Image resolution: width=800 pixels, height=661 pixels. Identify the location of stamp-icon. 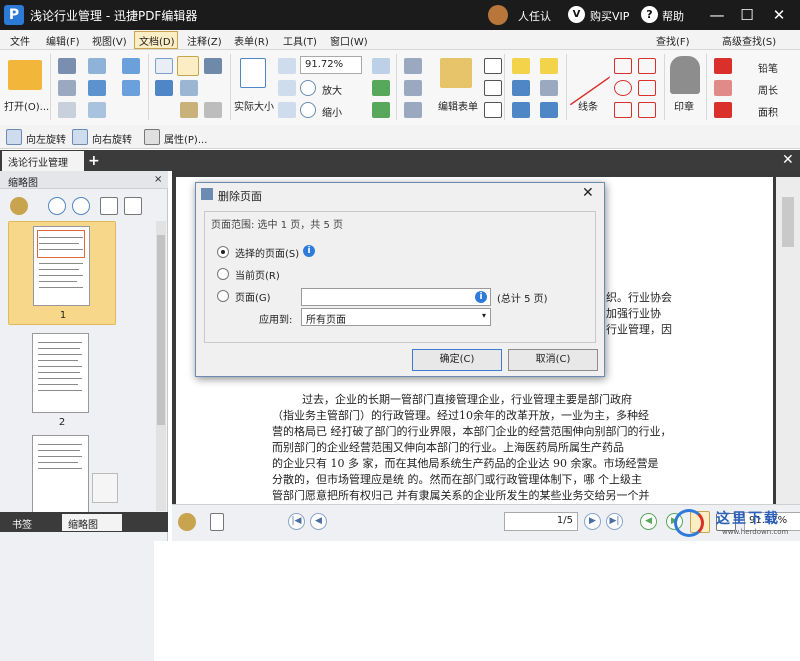
(685, 75).